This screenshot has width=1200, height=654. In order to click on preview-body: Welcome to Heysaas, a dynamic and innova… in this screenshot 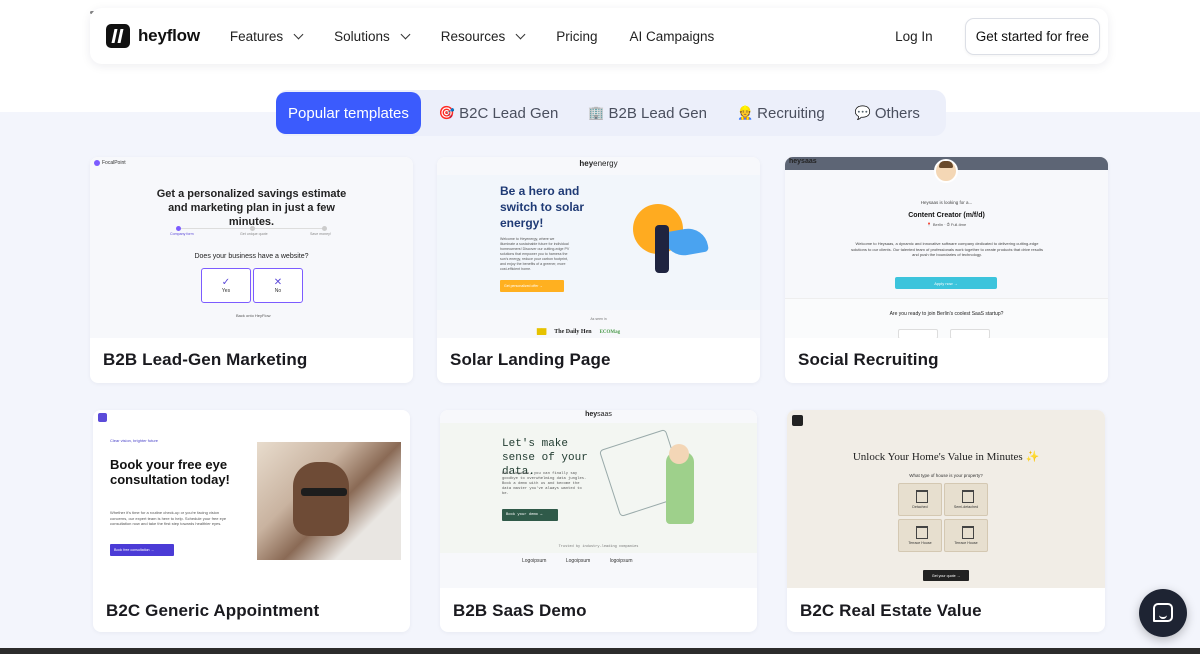, I will do `click(947, 249)`.